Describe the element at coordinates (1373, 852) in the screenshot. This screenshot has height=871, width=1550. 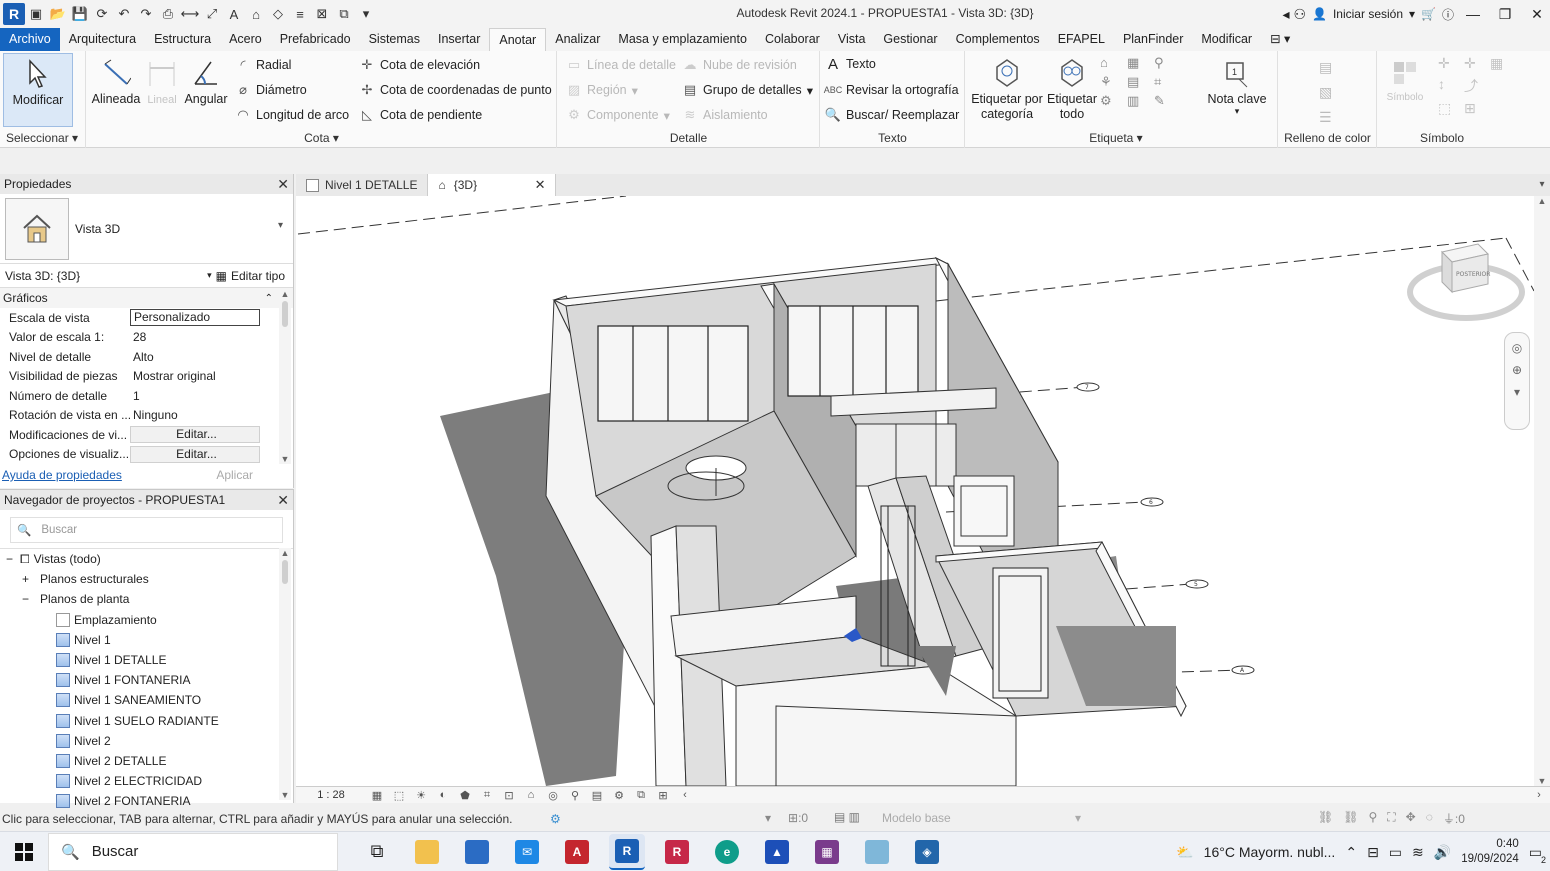
I see `network-icon: ⊟` at that location.